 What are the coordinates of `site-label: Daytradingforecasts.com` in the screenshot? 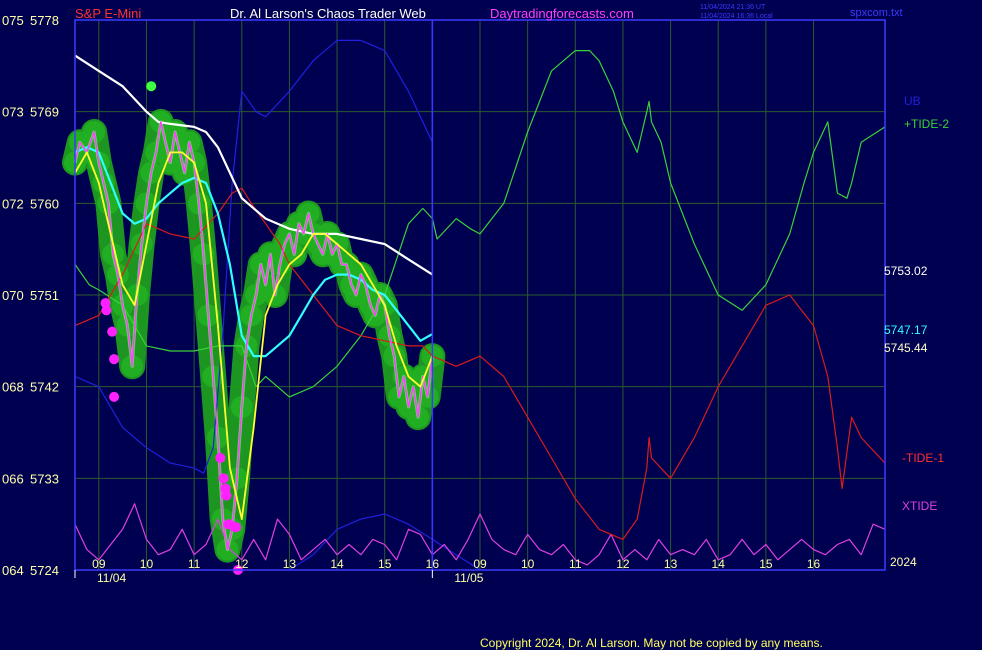 It's located at (562, 13).